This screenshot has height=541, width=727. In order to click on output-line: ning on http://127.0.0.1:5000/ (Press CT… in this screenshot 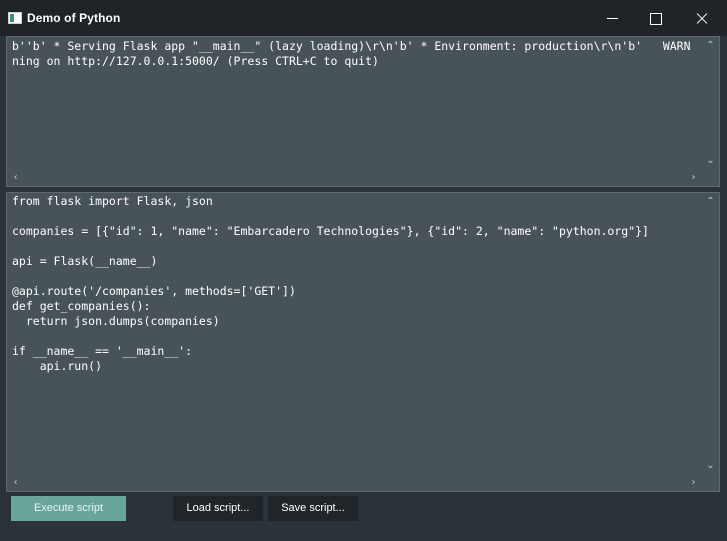, I will do `click(195, 61)`.